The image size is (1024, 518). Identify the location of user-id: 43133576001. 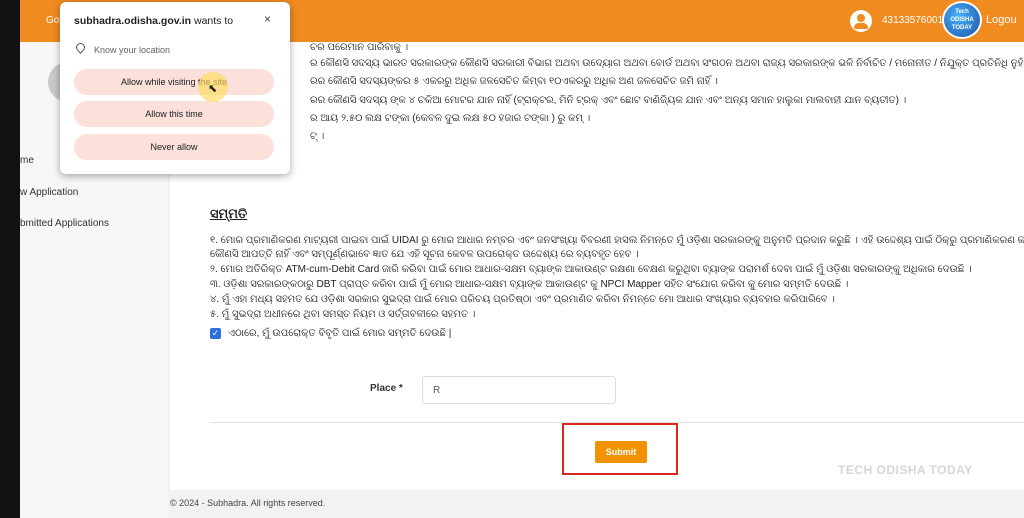
(913, 20).